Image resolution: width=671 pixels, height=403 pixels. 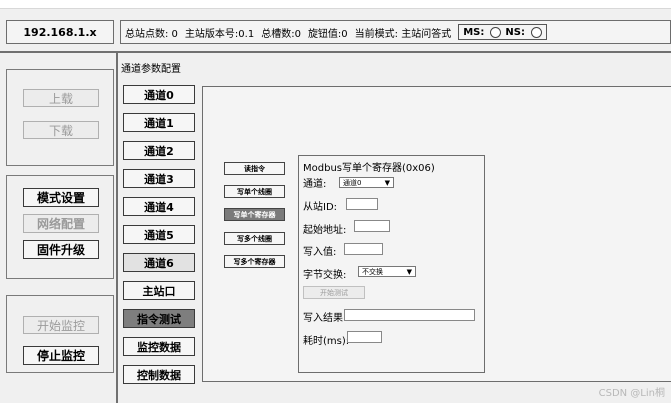 What do you see at coordinates (281, 34) in the screenshot?
I see `status-total-slots: 总槽数:0` at bounding box center [281, 34].